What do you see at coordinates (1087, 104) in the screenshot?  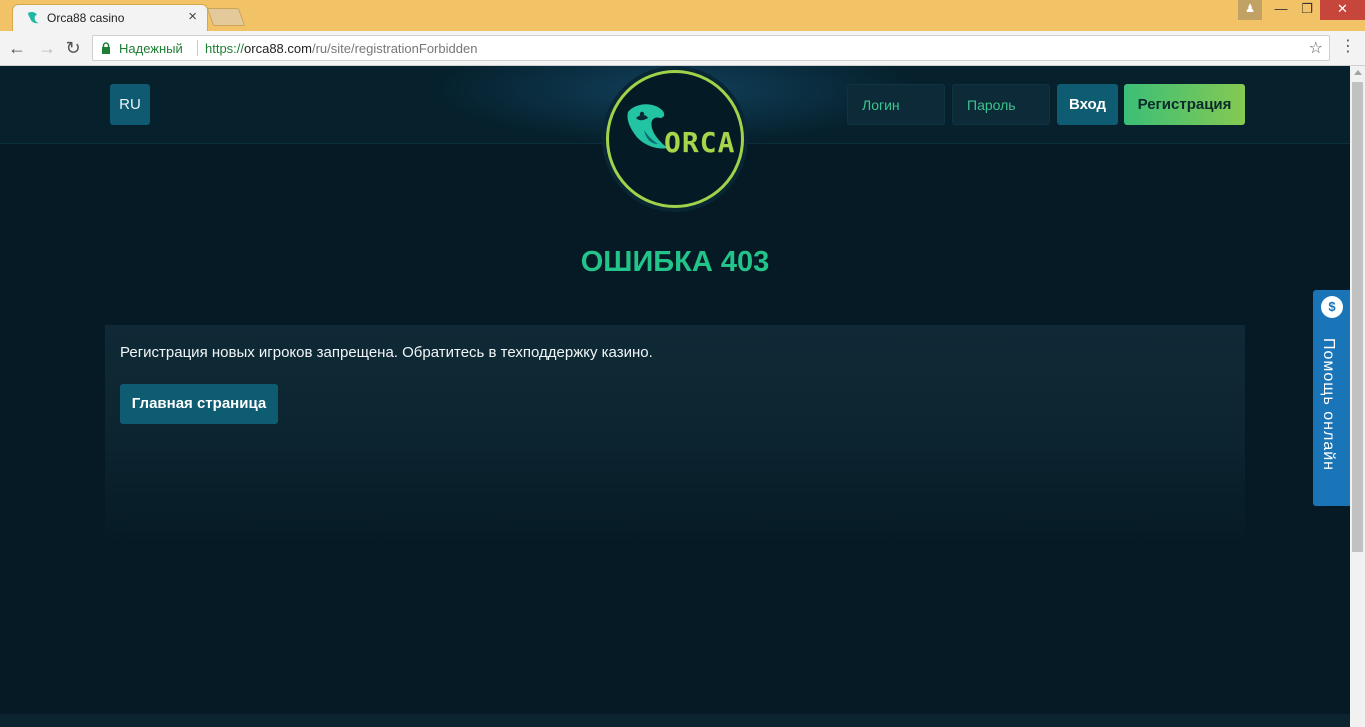 I see `login-button: Вход` at bounding box center [1087, 104].